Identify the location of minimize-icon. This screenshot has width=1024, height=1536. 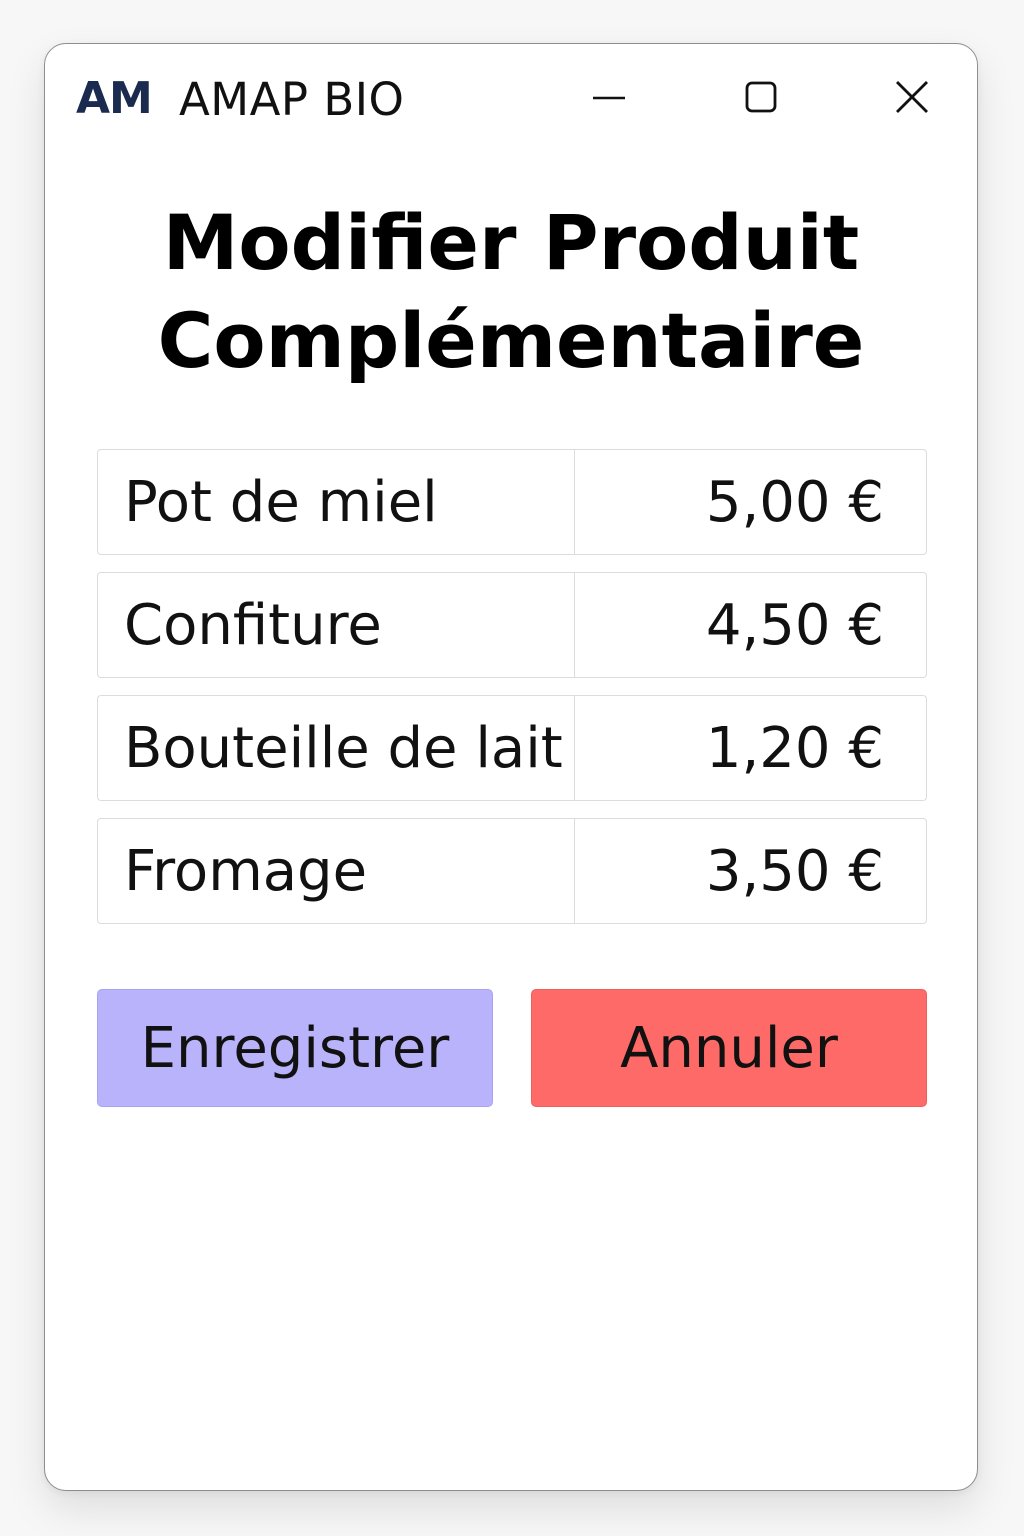
(609, 98).